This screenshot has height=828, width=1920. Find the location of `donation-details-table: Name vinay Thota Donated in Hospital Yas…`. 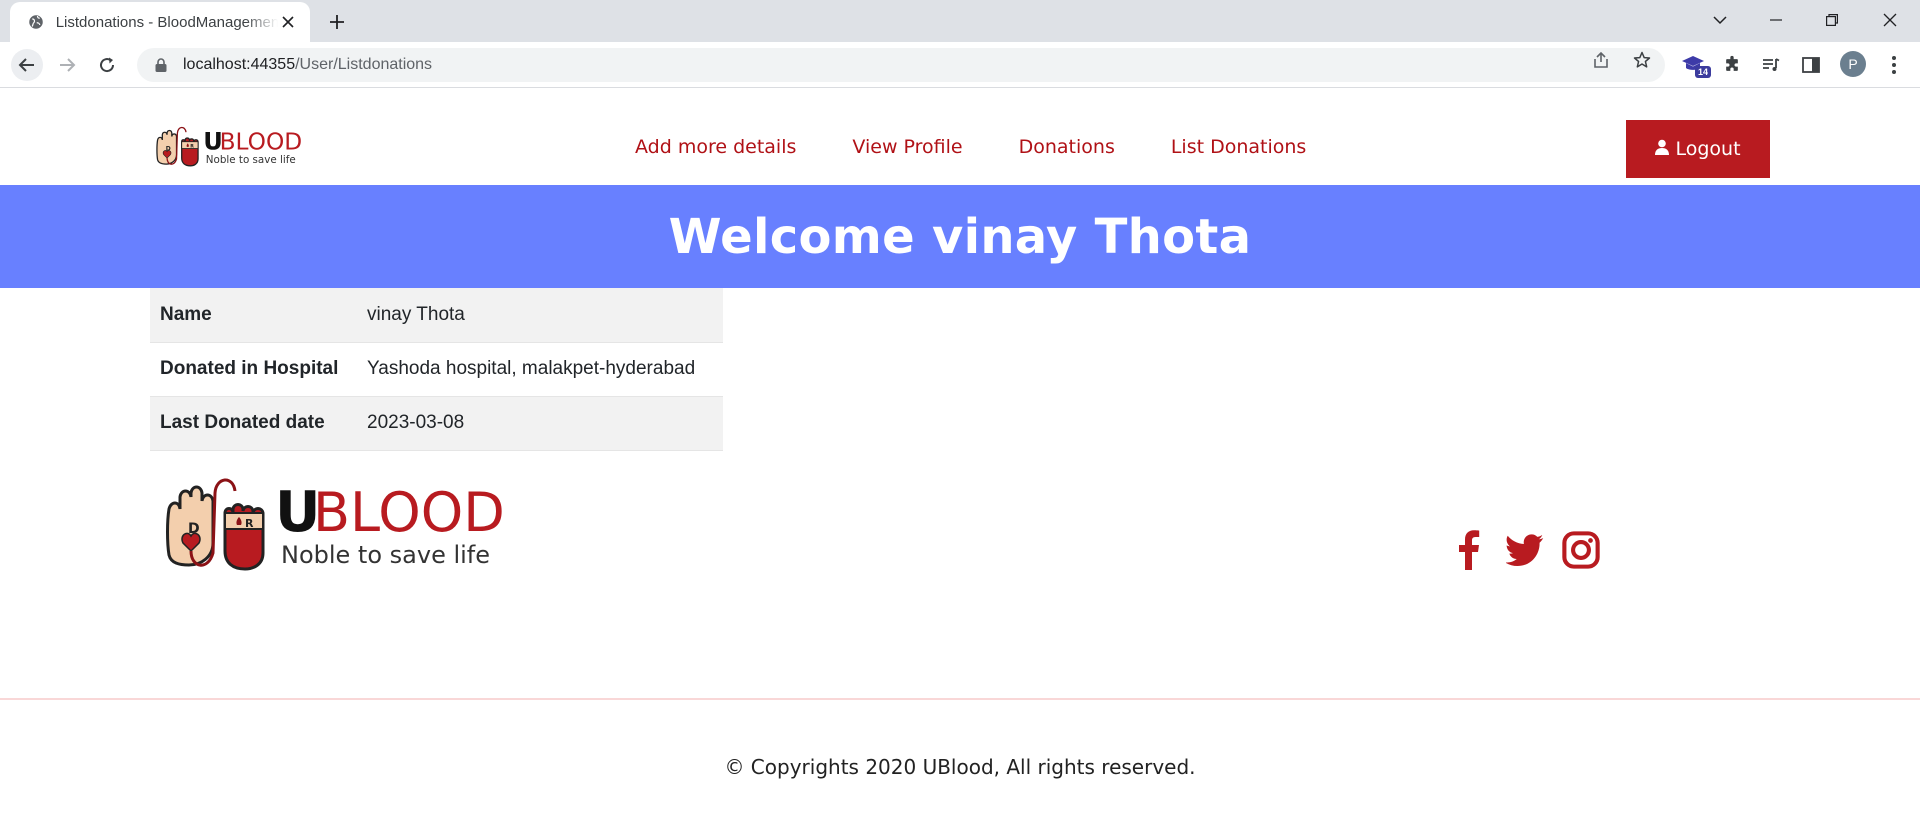

donation-details-table: Name vinay Thota Donated in Hospital Yas… is located at coordinates (436, 369).